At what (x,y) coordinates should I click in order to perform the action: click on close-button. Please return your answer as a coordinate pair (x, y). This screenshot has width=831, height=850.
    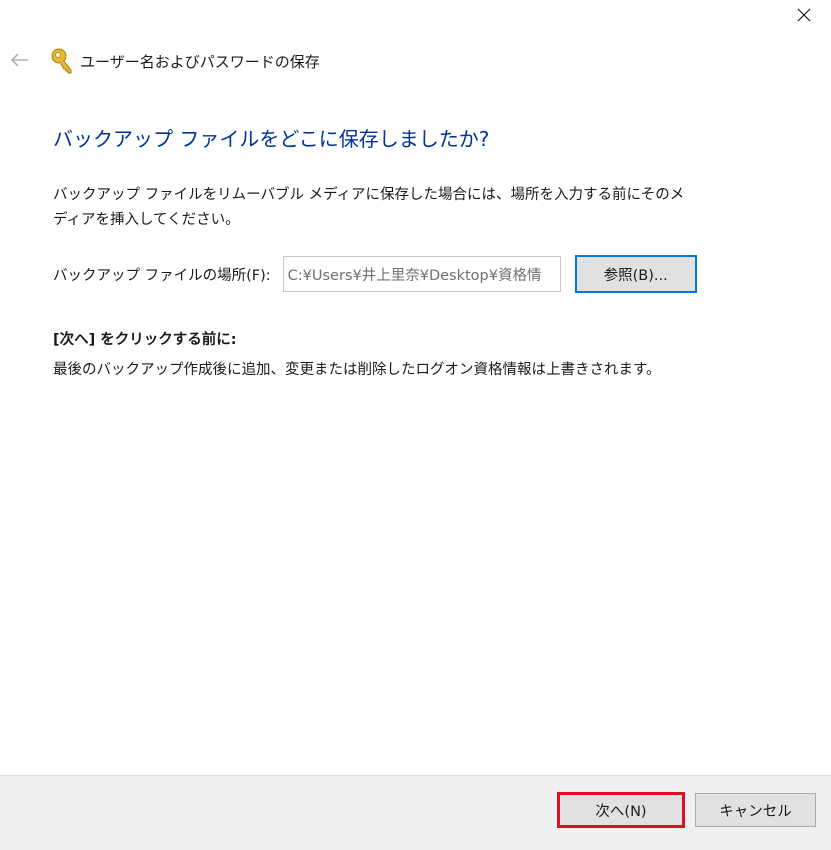
    Looking at the image, I should click on (804, 16).